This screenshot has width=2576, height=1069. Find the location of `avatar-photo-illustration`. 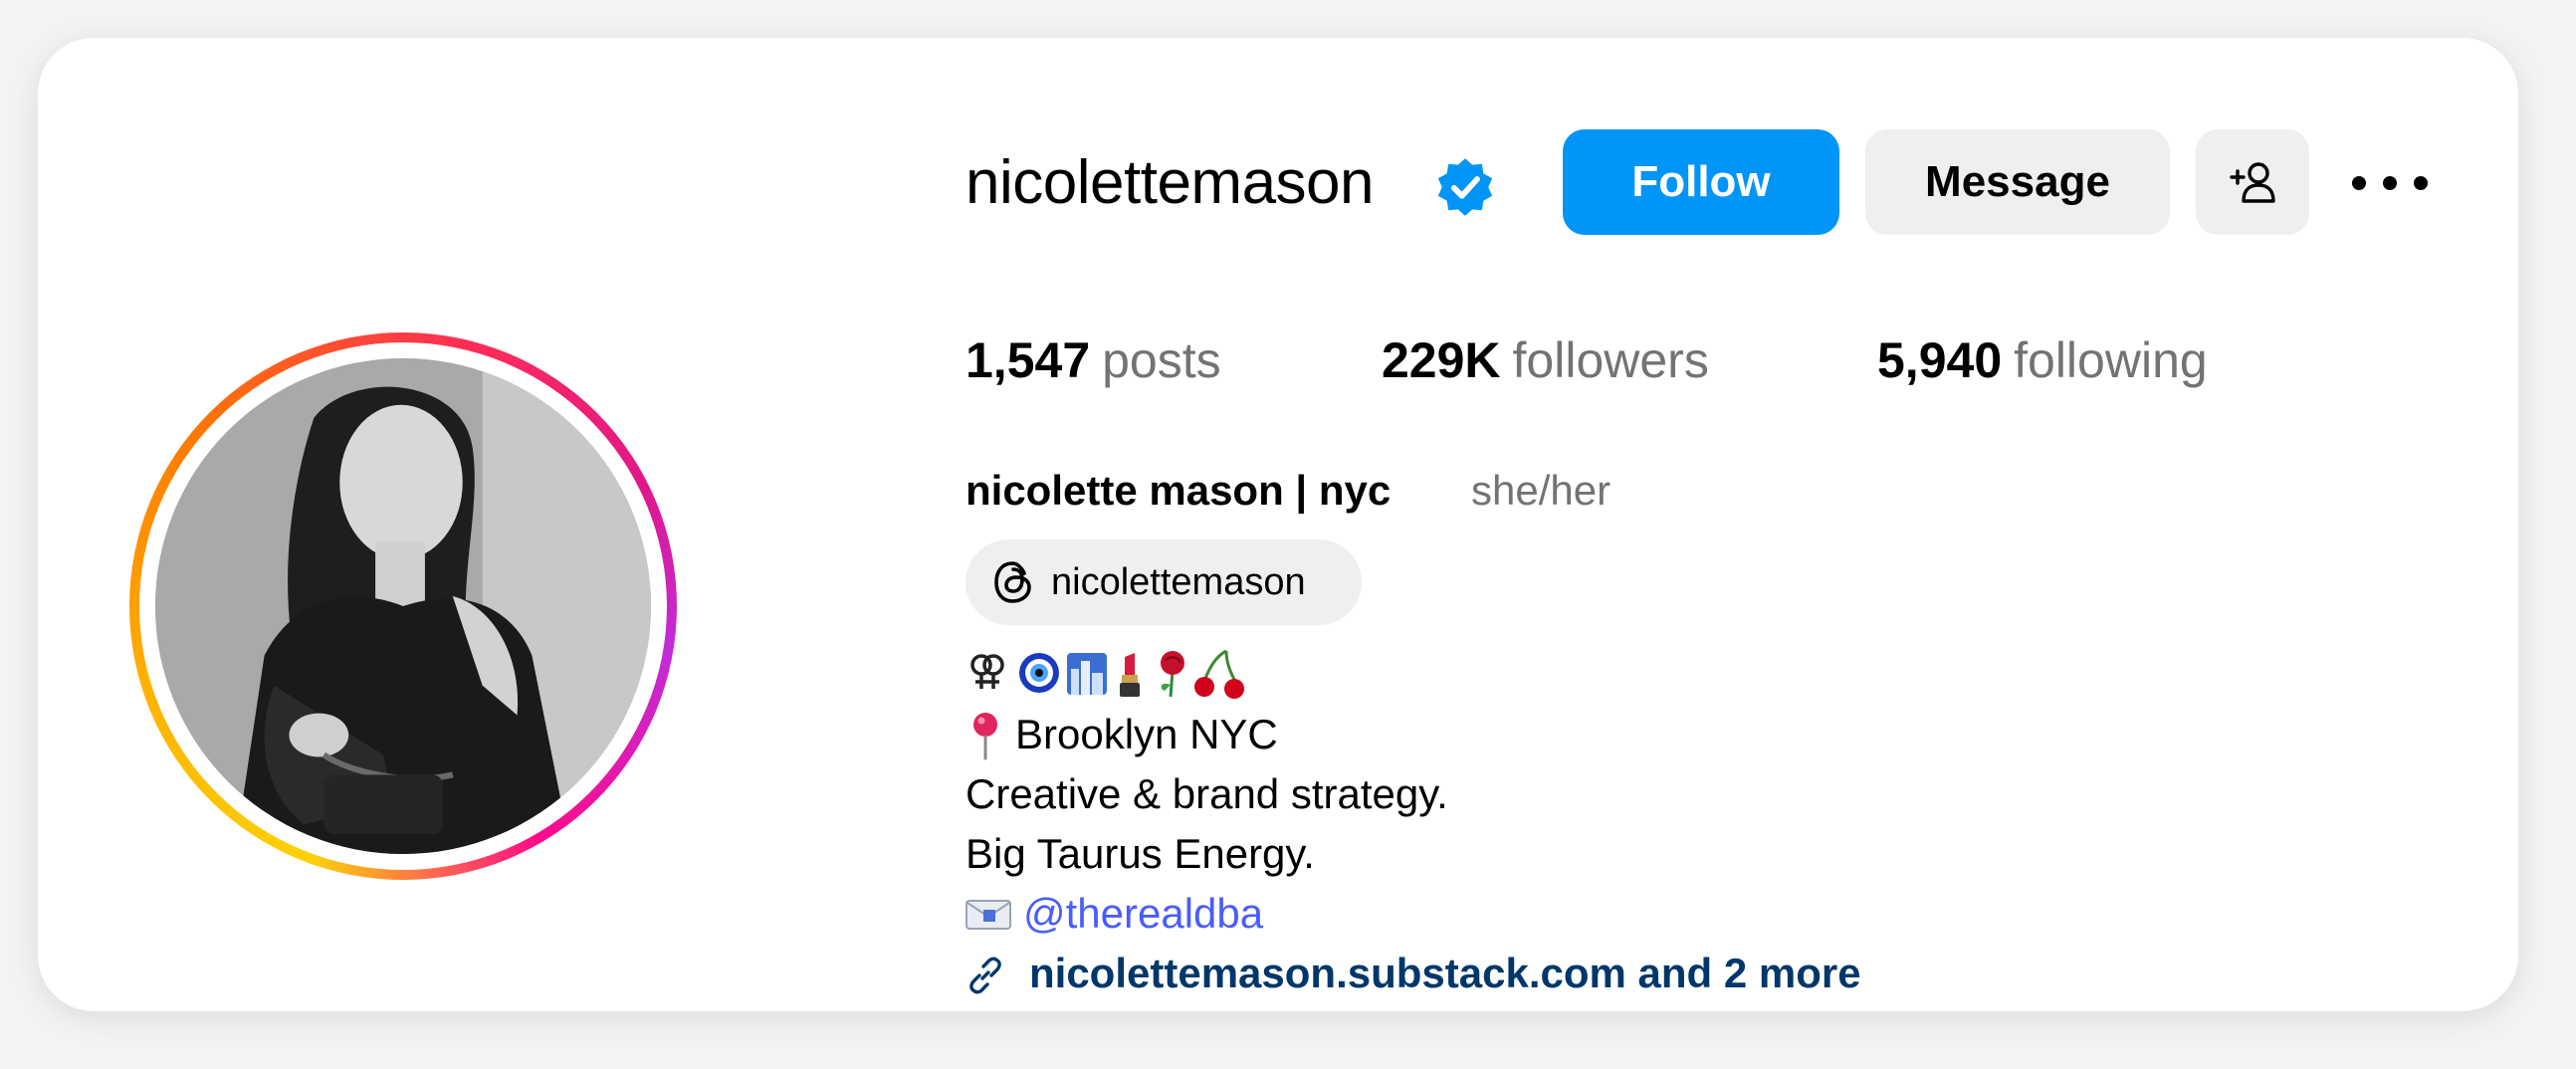

avatar-photo-illustration is located at coordinates (403, 606).